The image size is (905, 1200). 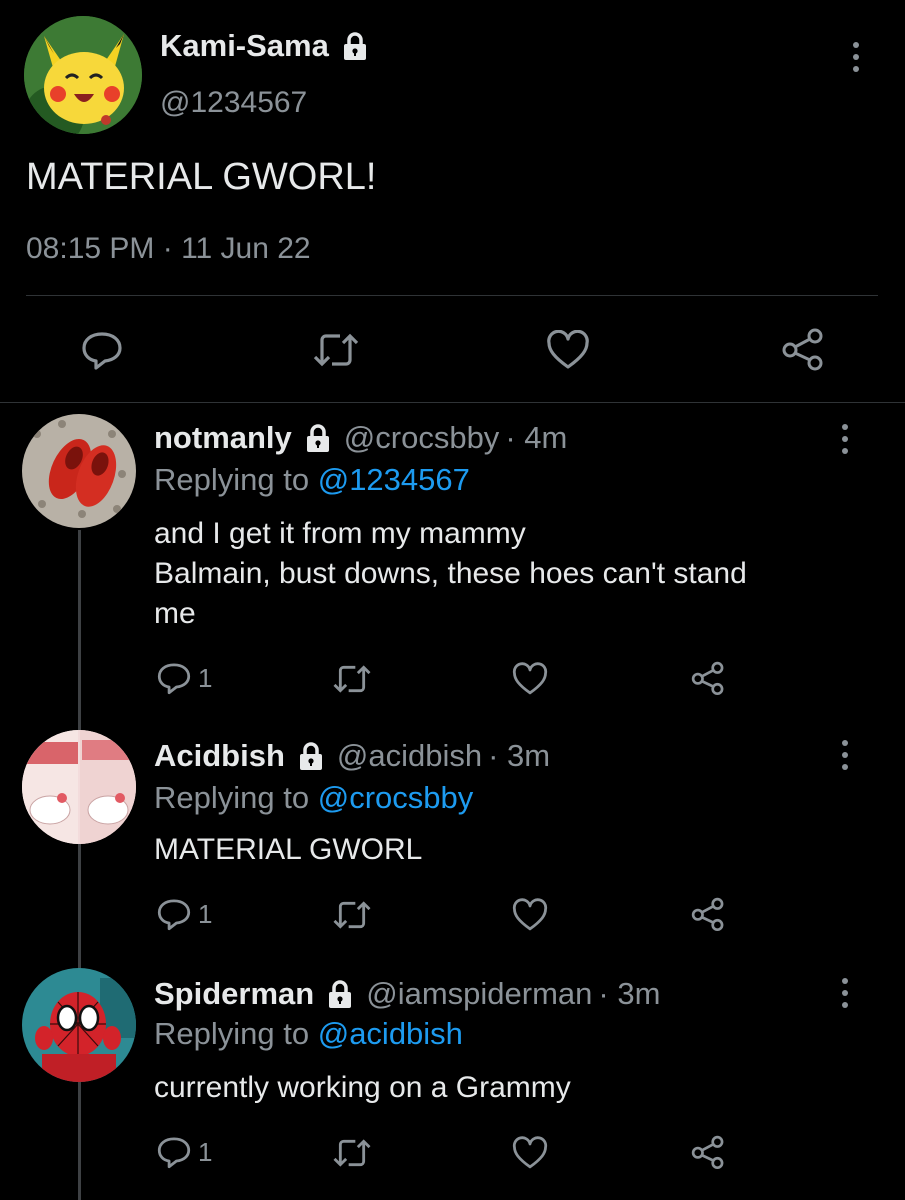 What do you see at coordinates (201, 177) in the screenshot?
I see `tweet-text: MATERIAL GWORL!` at bounding box center [201, 177].